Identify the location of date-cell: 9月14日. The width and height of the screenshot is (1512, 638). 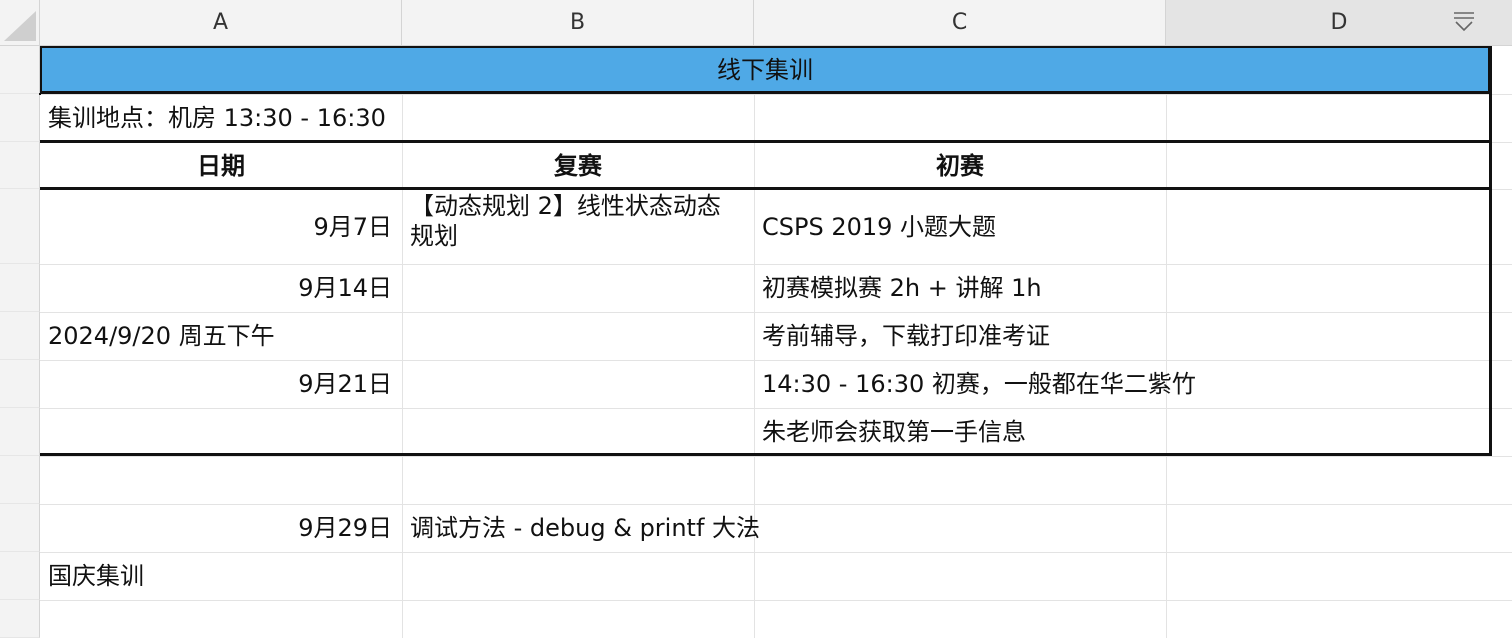
(221, 288).